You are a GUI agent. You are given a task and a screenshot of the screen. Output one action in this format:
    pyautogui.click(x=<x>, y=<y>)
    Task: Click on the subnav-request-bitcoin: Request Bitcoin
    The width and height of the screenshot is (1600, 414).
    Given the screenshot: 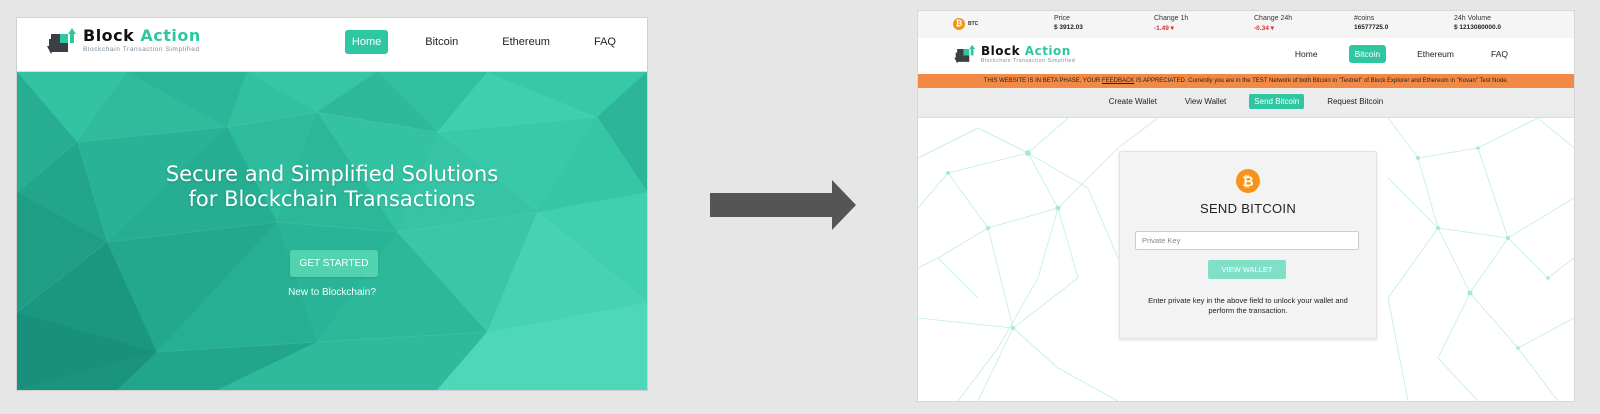 What is the action you would take?
    pyautogui.click(x=1355, y=101)
    